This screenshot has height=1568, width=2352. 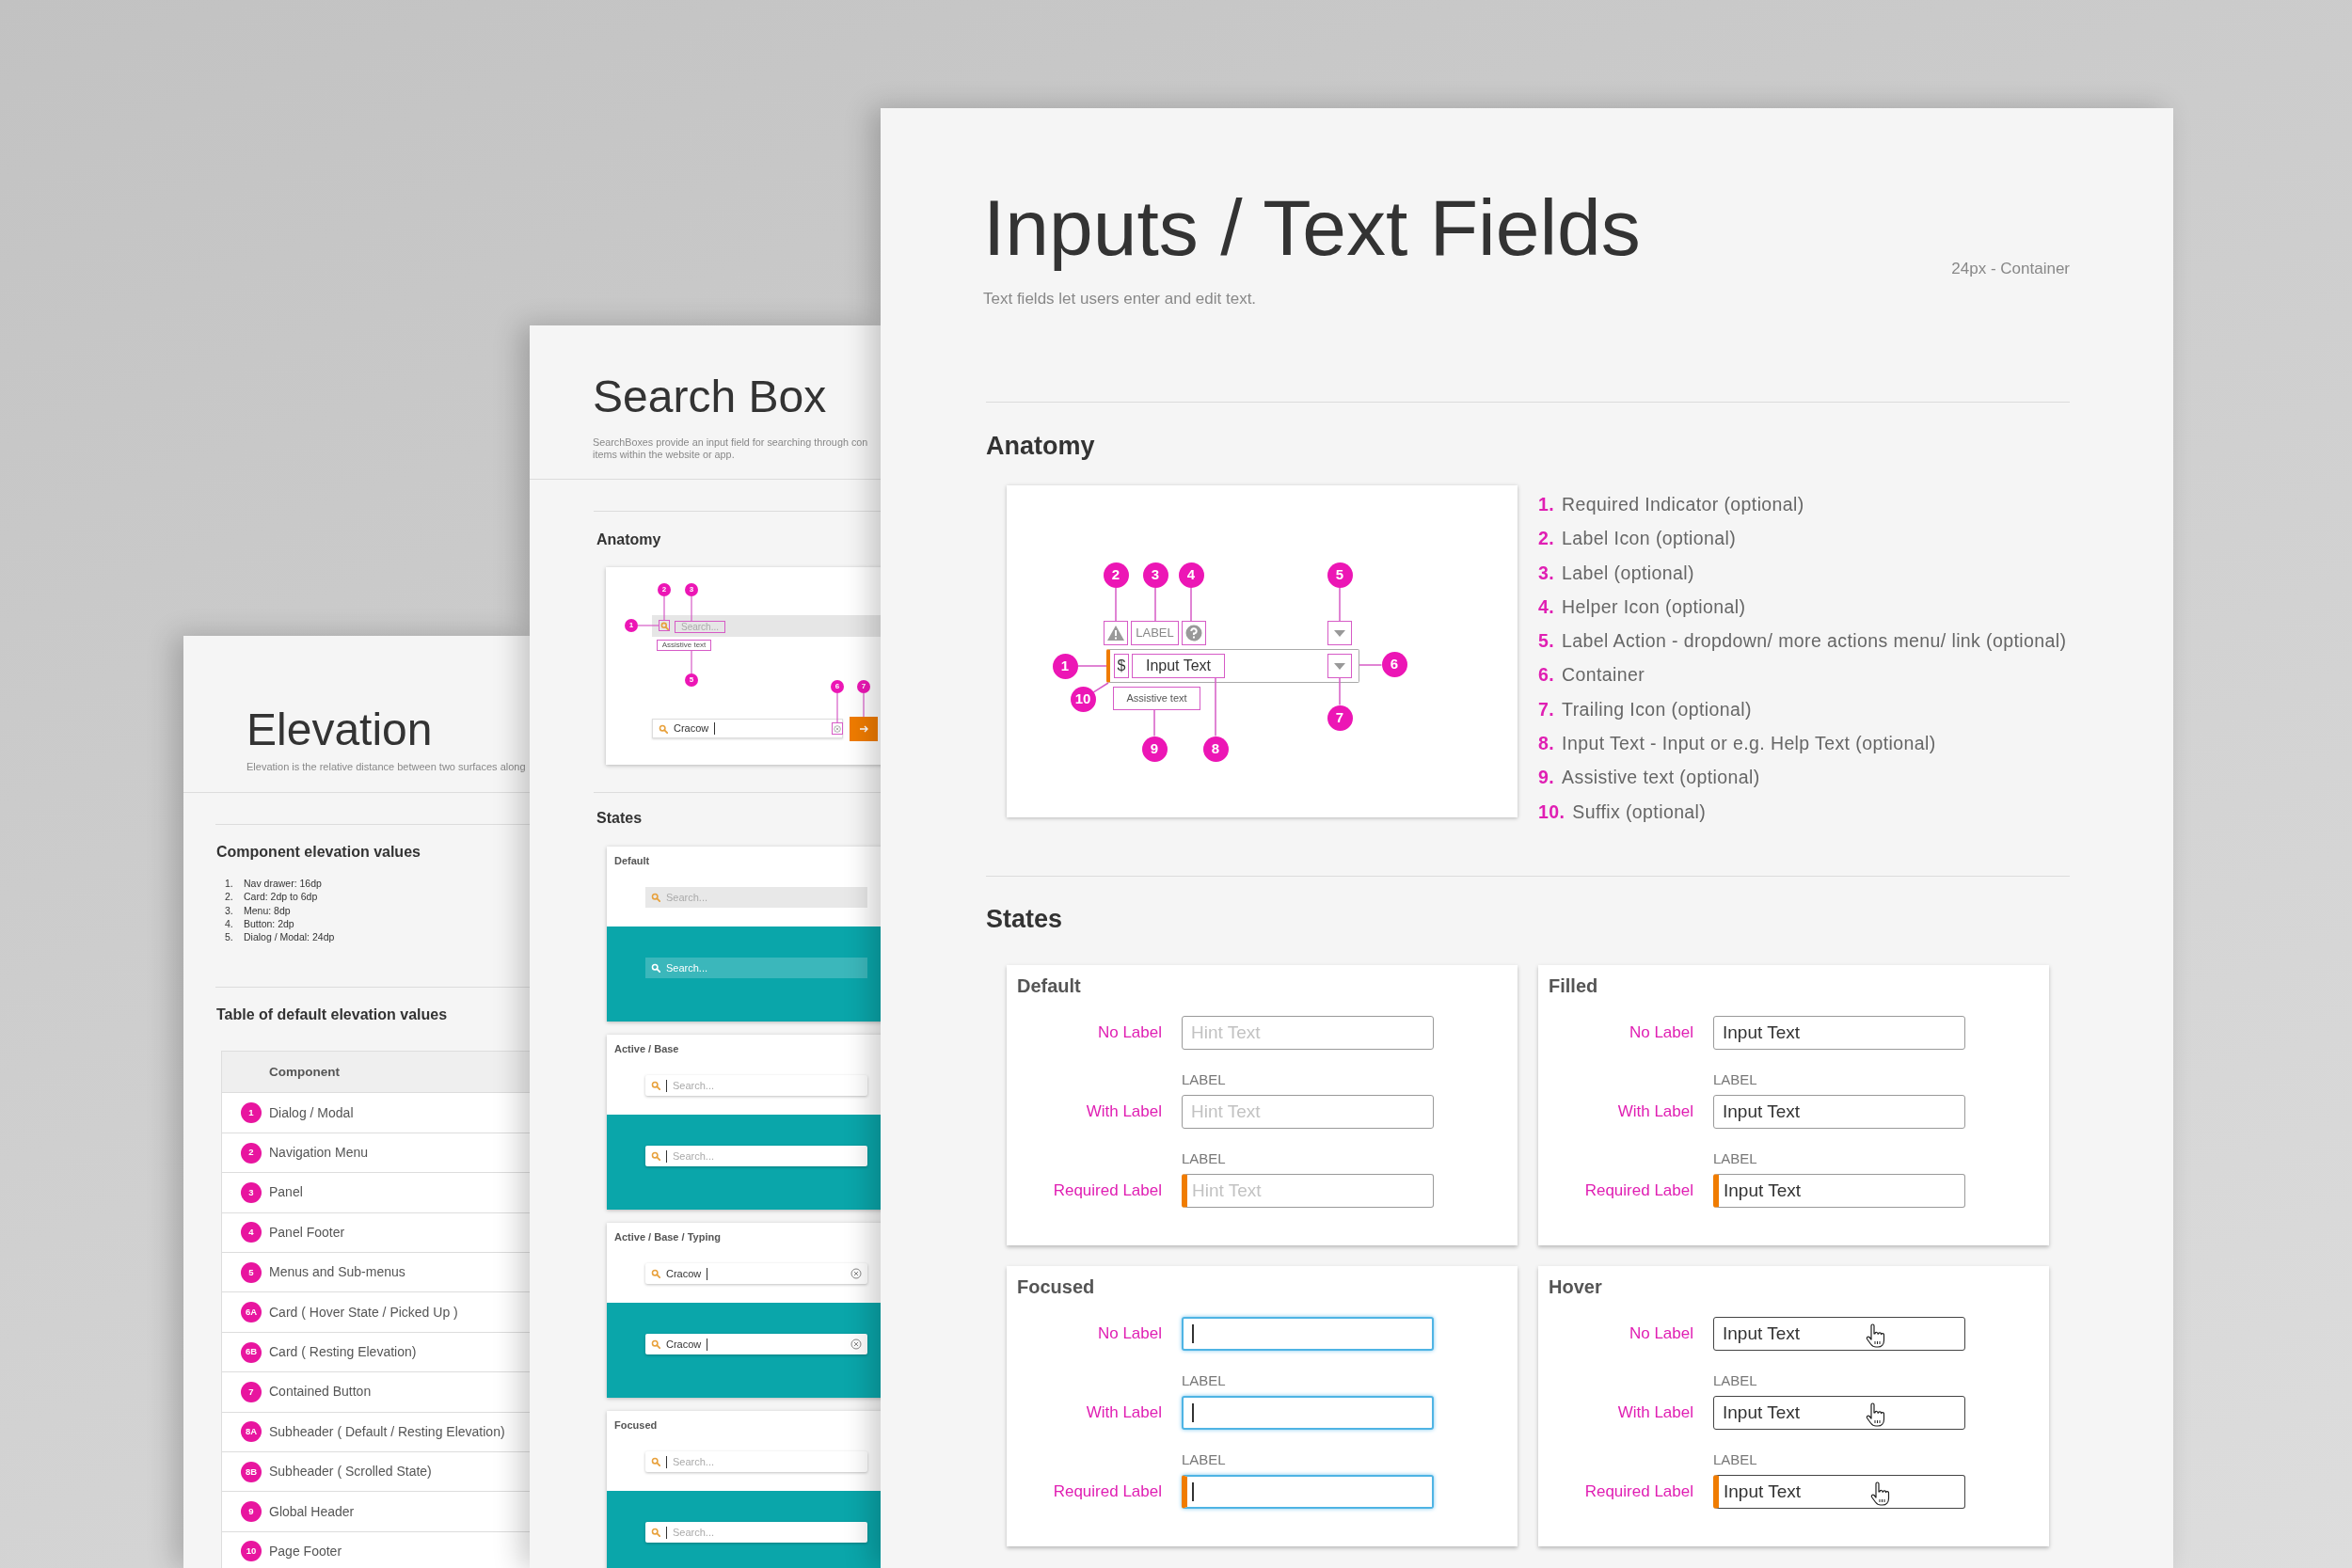 I want to click on section-heading: Component elevation values, so click(x=318, y=852).